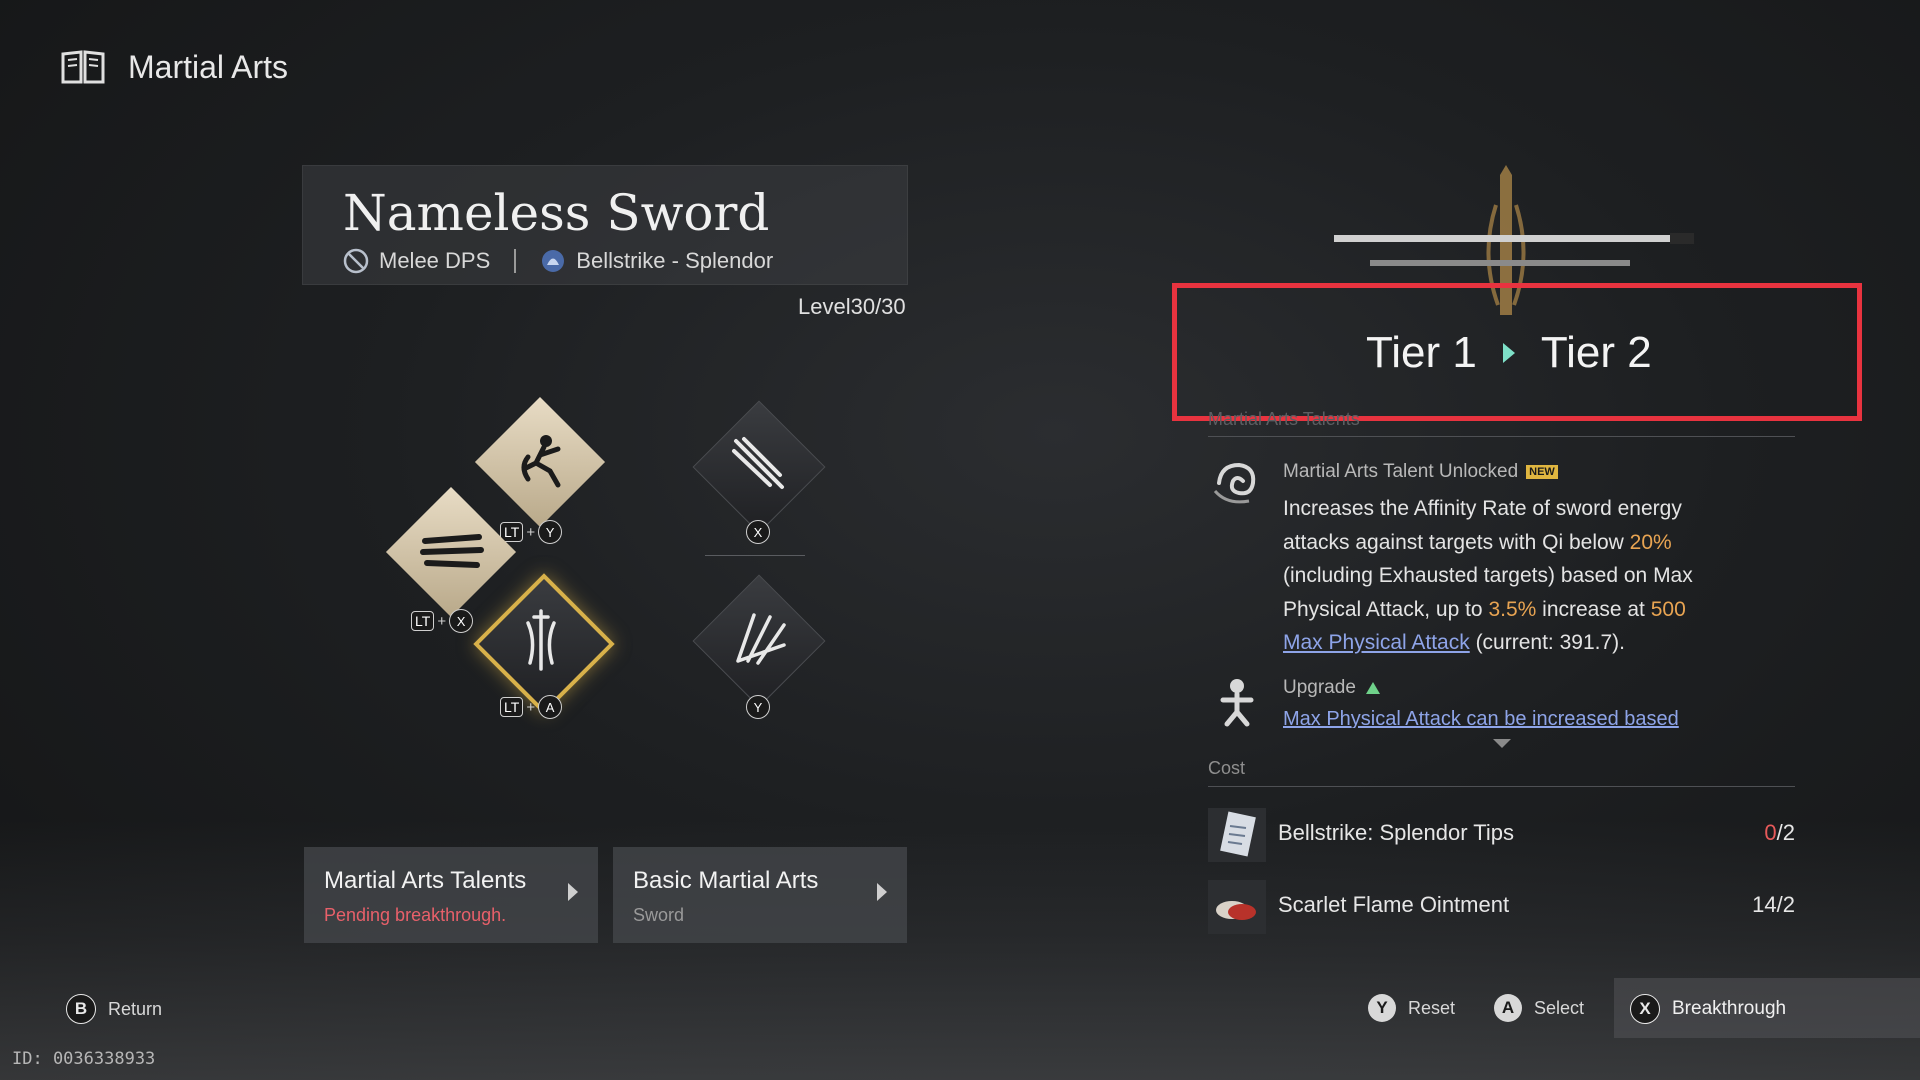 This screenshot has height=1080, width=1920. What do you see at coordinates (1331, 688) in the screenshot?
I see `upgrade-heading: Upgrade` at bounding box center [1331, 688].